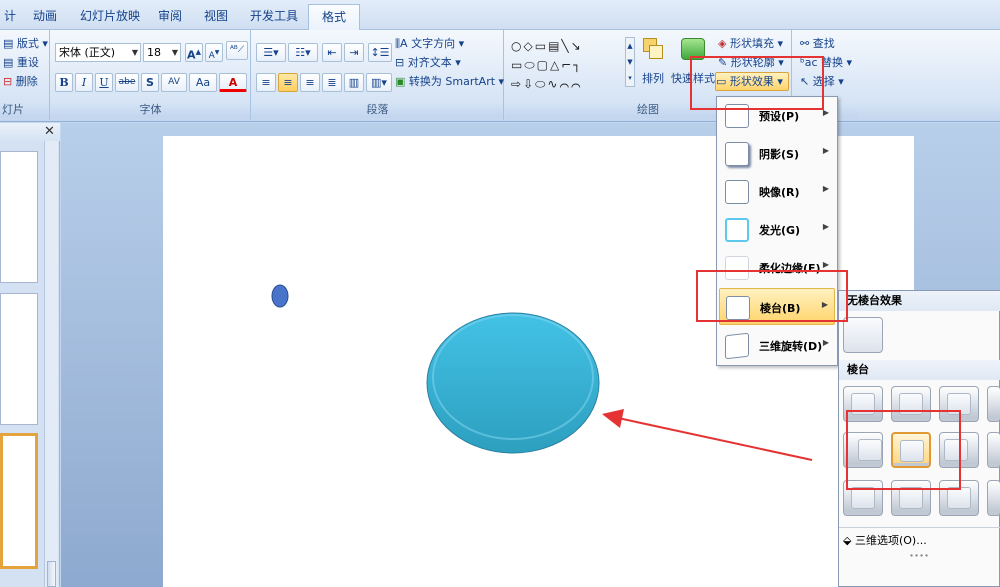 Image resolution: width=1000 pixels, height=587 pixels. Describe the element at coordinates (737, 154) in the screenshot. I see `shadow-icon` at that location.